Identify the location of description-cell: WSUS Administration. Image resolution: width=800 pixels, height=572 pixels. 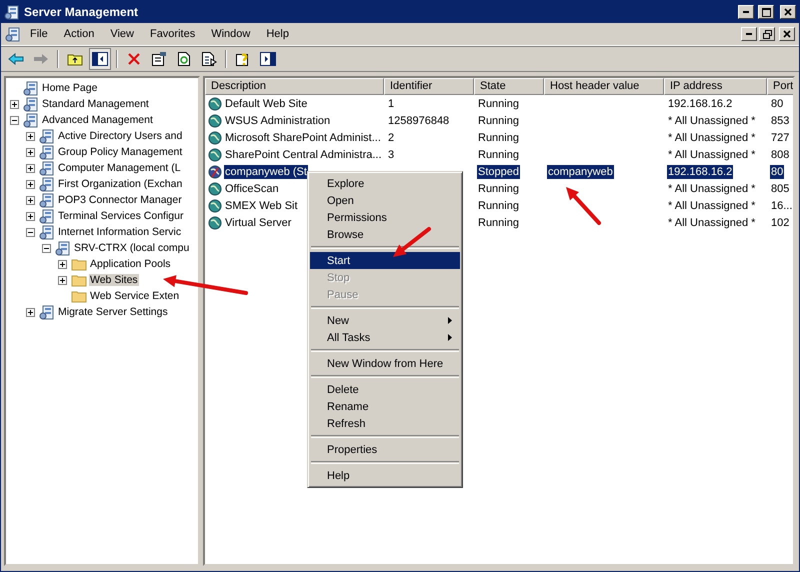
(278, 121).